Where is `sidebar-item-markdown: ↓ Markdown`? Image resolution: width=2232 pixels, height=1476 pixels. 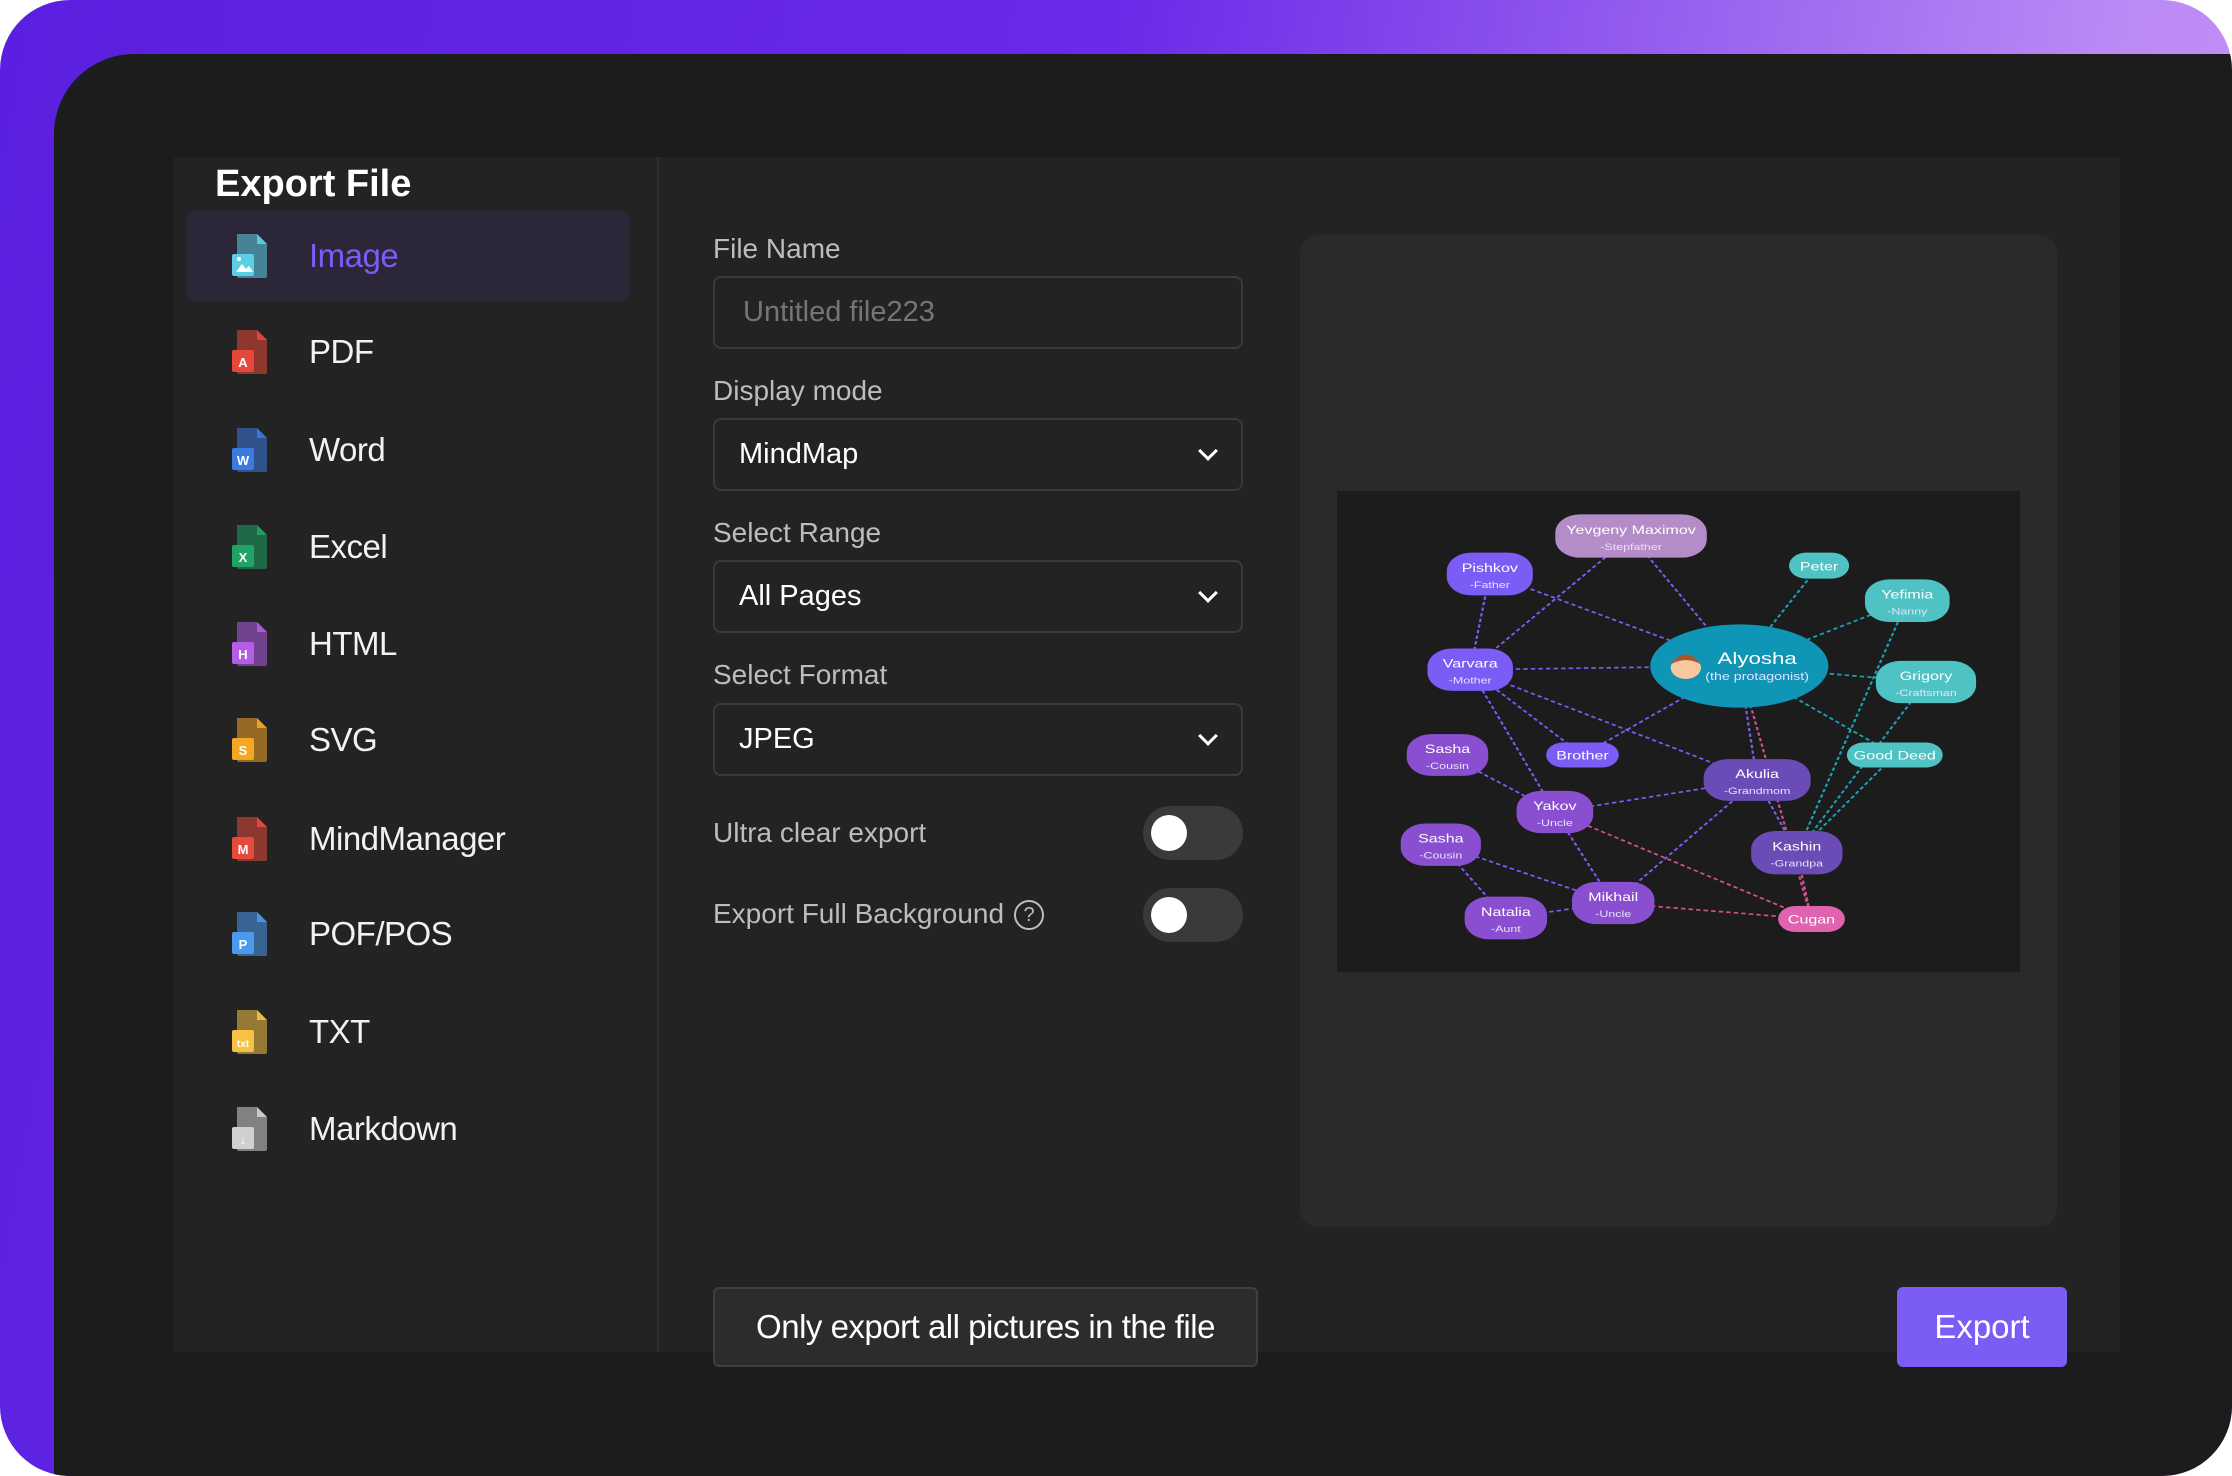 sidebar-item-markdown: ↓ Markdown is located at coordinates (408, 1129).